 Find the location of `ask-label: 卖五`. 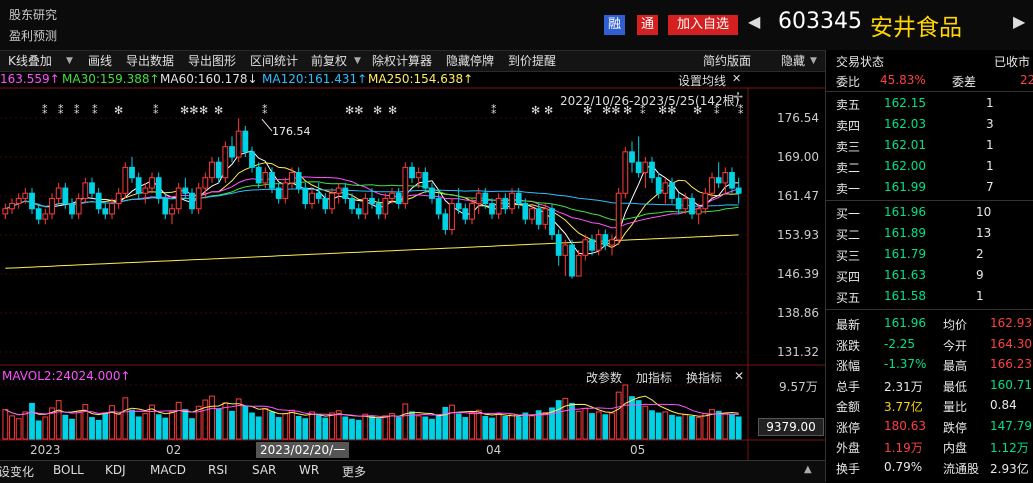

ask-label: 卖五 is located at coordinates (848, 105).